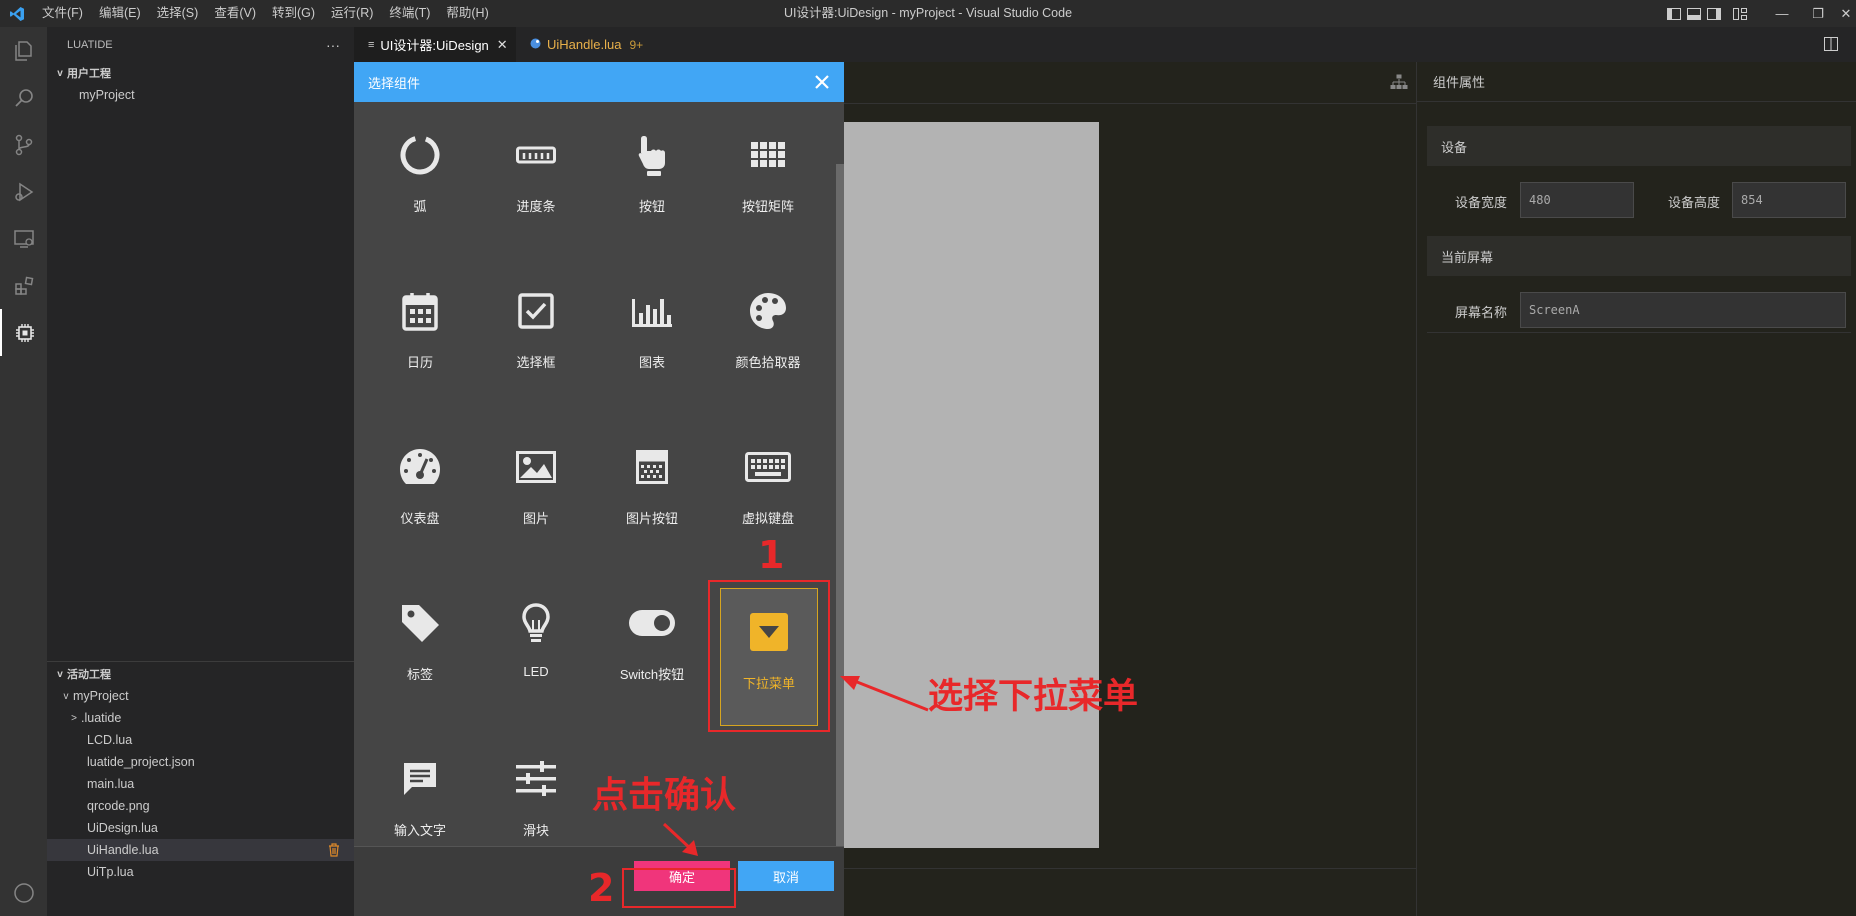 The height and width of the screenshot is (916, 1856). I want to click on luatide-chip-icon, so click(23, 332).